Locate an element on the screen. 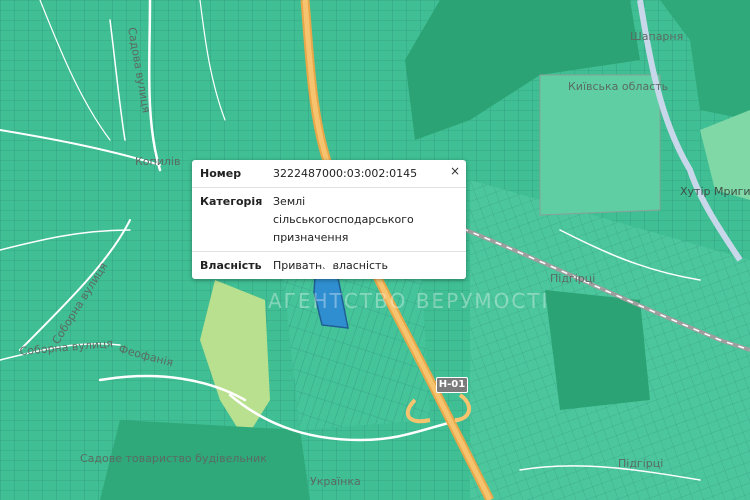 Image resolution: width=750 pixels, height=500 pixels. popup-value: Землі сільськогосподарського призначення is located at coordinates (343, 219).